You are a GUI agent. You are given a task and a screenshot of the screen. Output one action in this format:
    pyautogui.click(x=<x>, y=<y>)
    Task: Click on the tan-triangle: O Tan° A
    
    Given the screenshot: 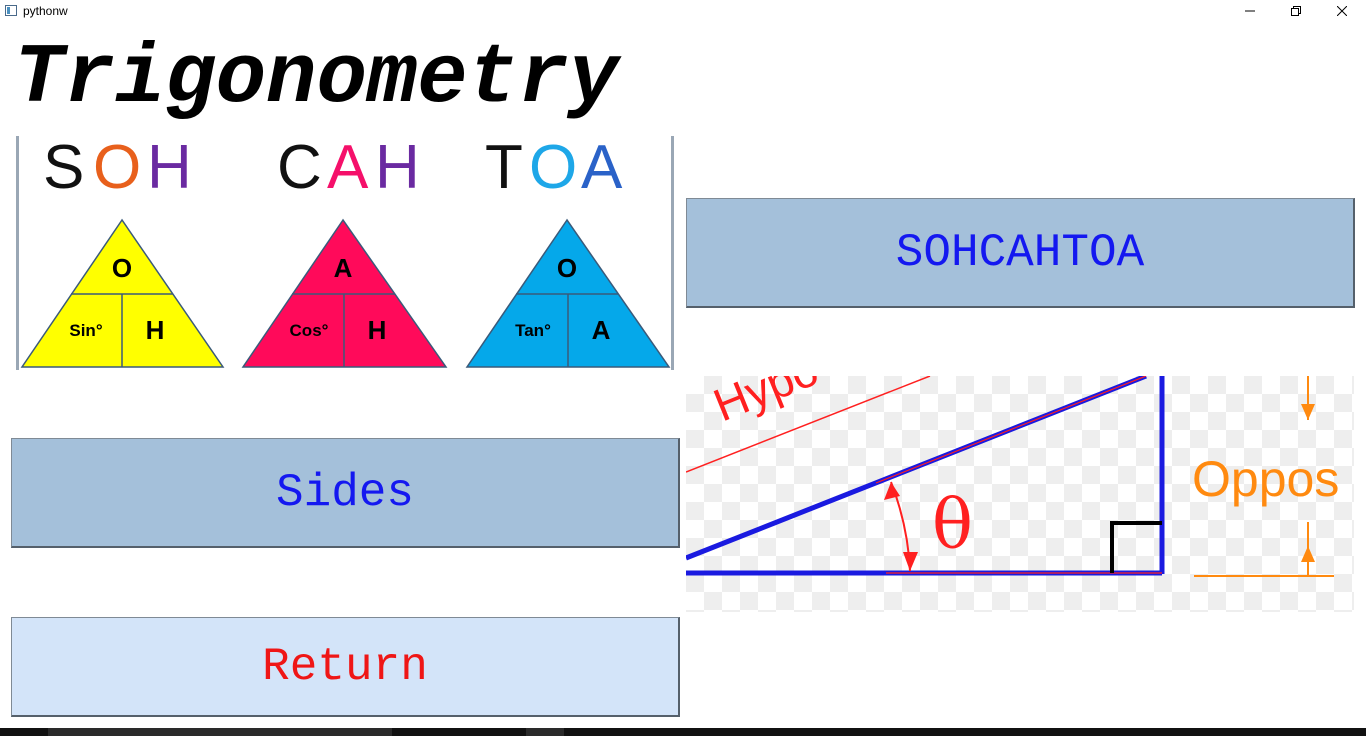 What is the action you would take?
    pyautogui.click(x=568, y=293)
    